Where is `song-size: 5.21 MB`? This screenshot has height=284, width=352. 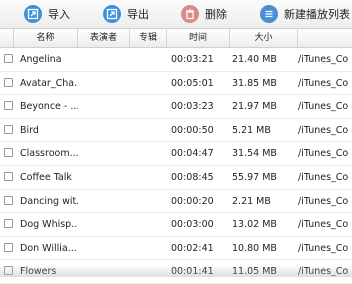 song-size: 5.21 MB is located at coordinates (251, 130).